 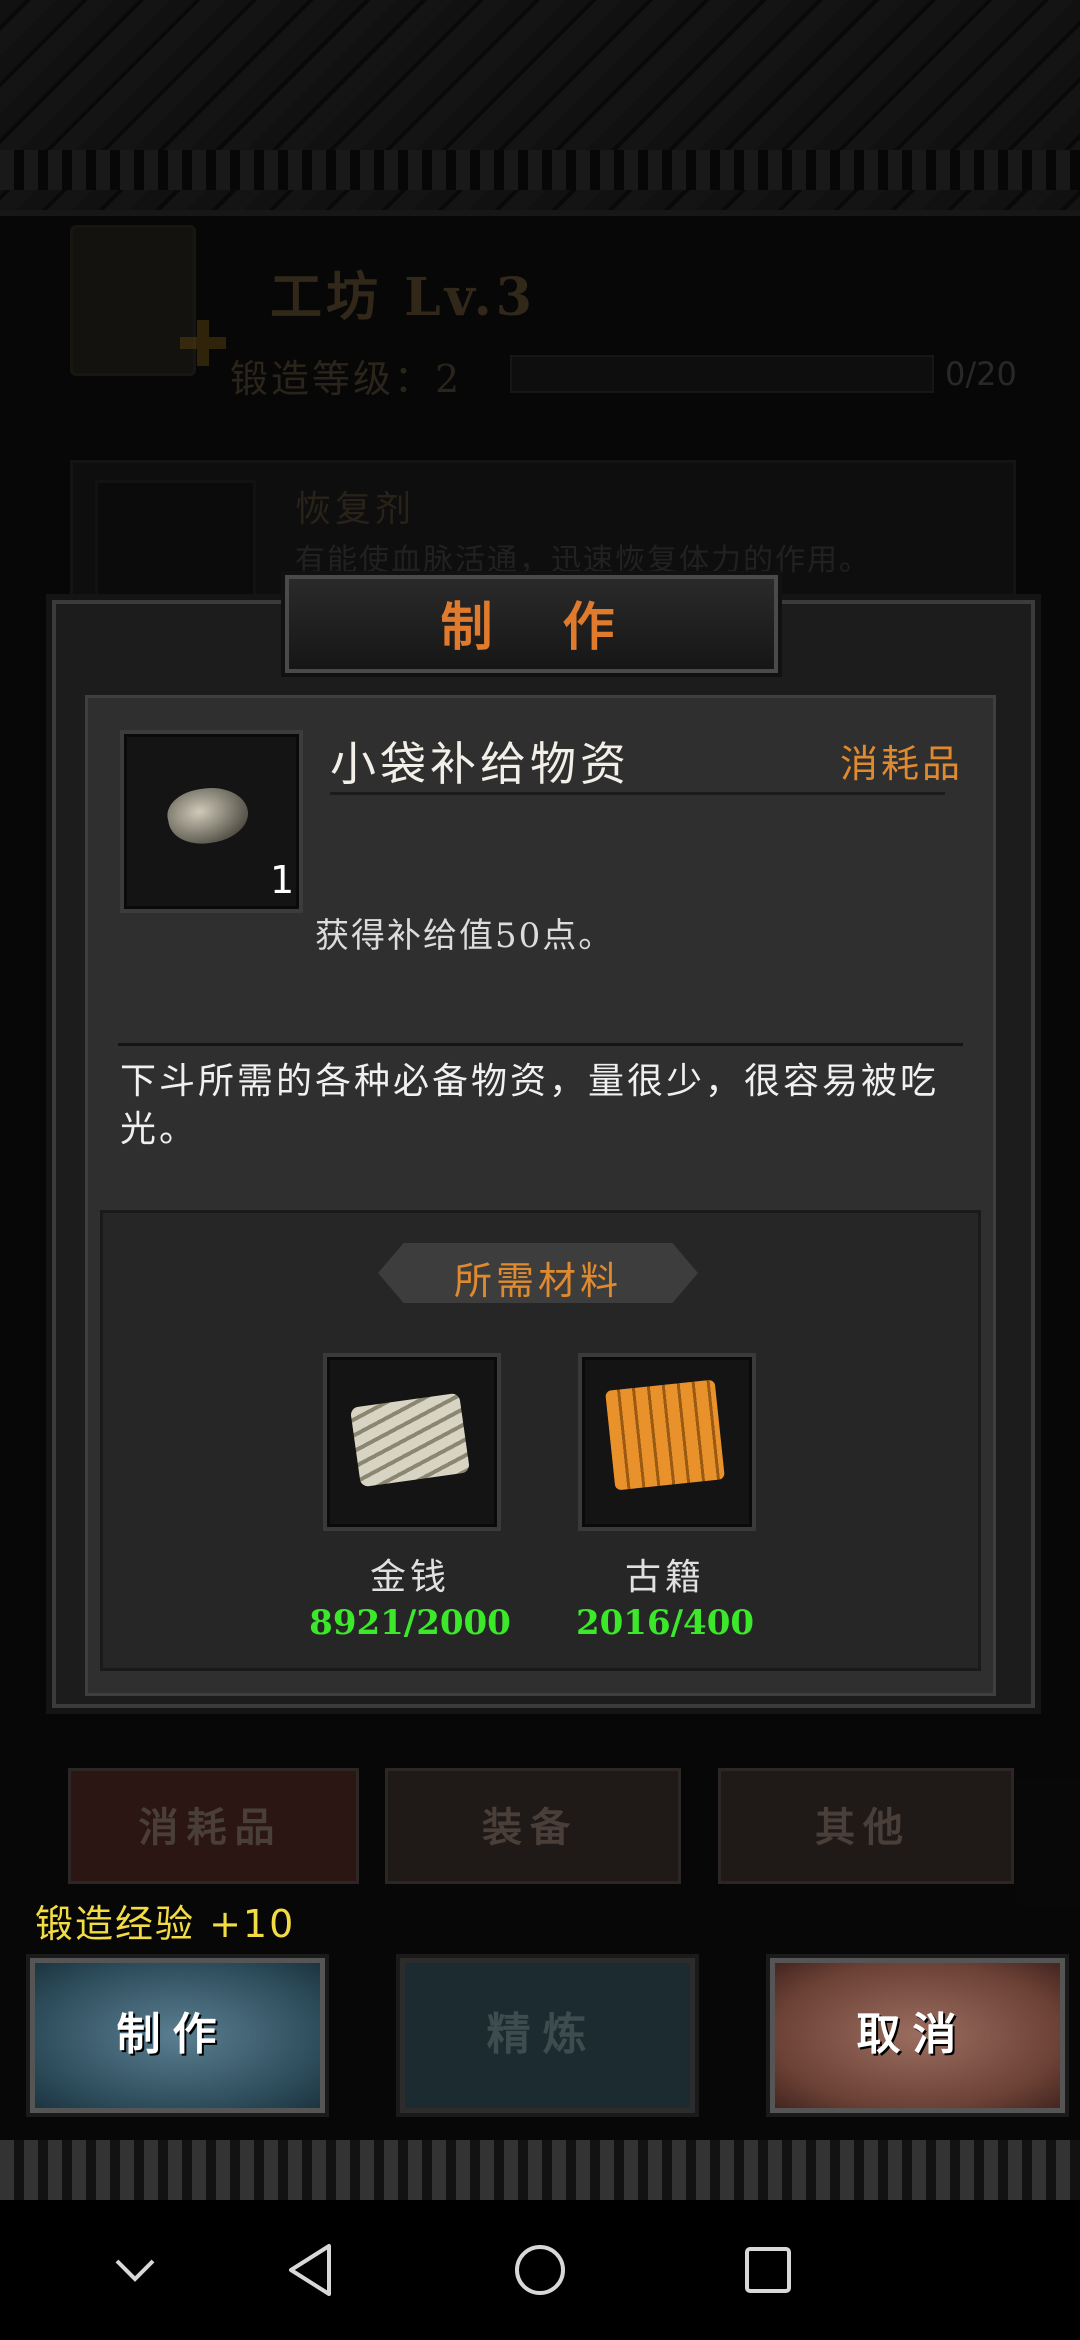 I want to click on nav-collapse-button, so click(x=135, y=2270).